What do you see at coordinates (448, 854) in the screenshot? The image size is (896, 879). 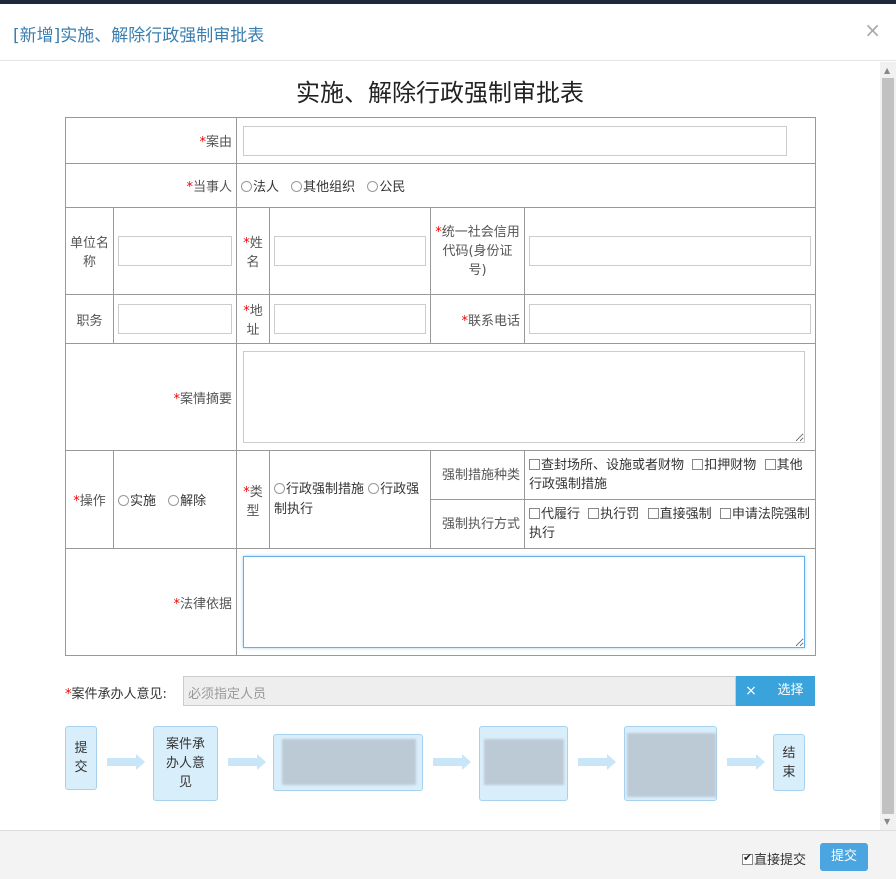 I see `modal-footer: 直接提交 提交` at bounding box center [448, 854].